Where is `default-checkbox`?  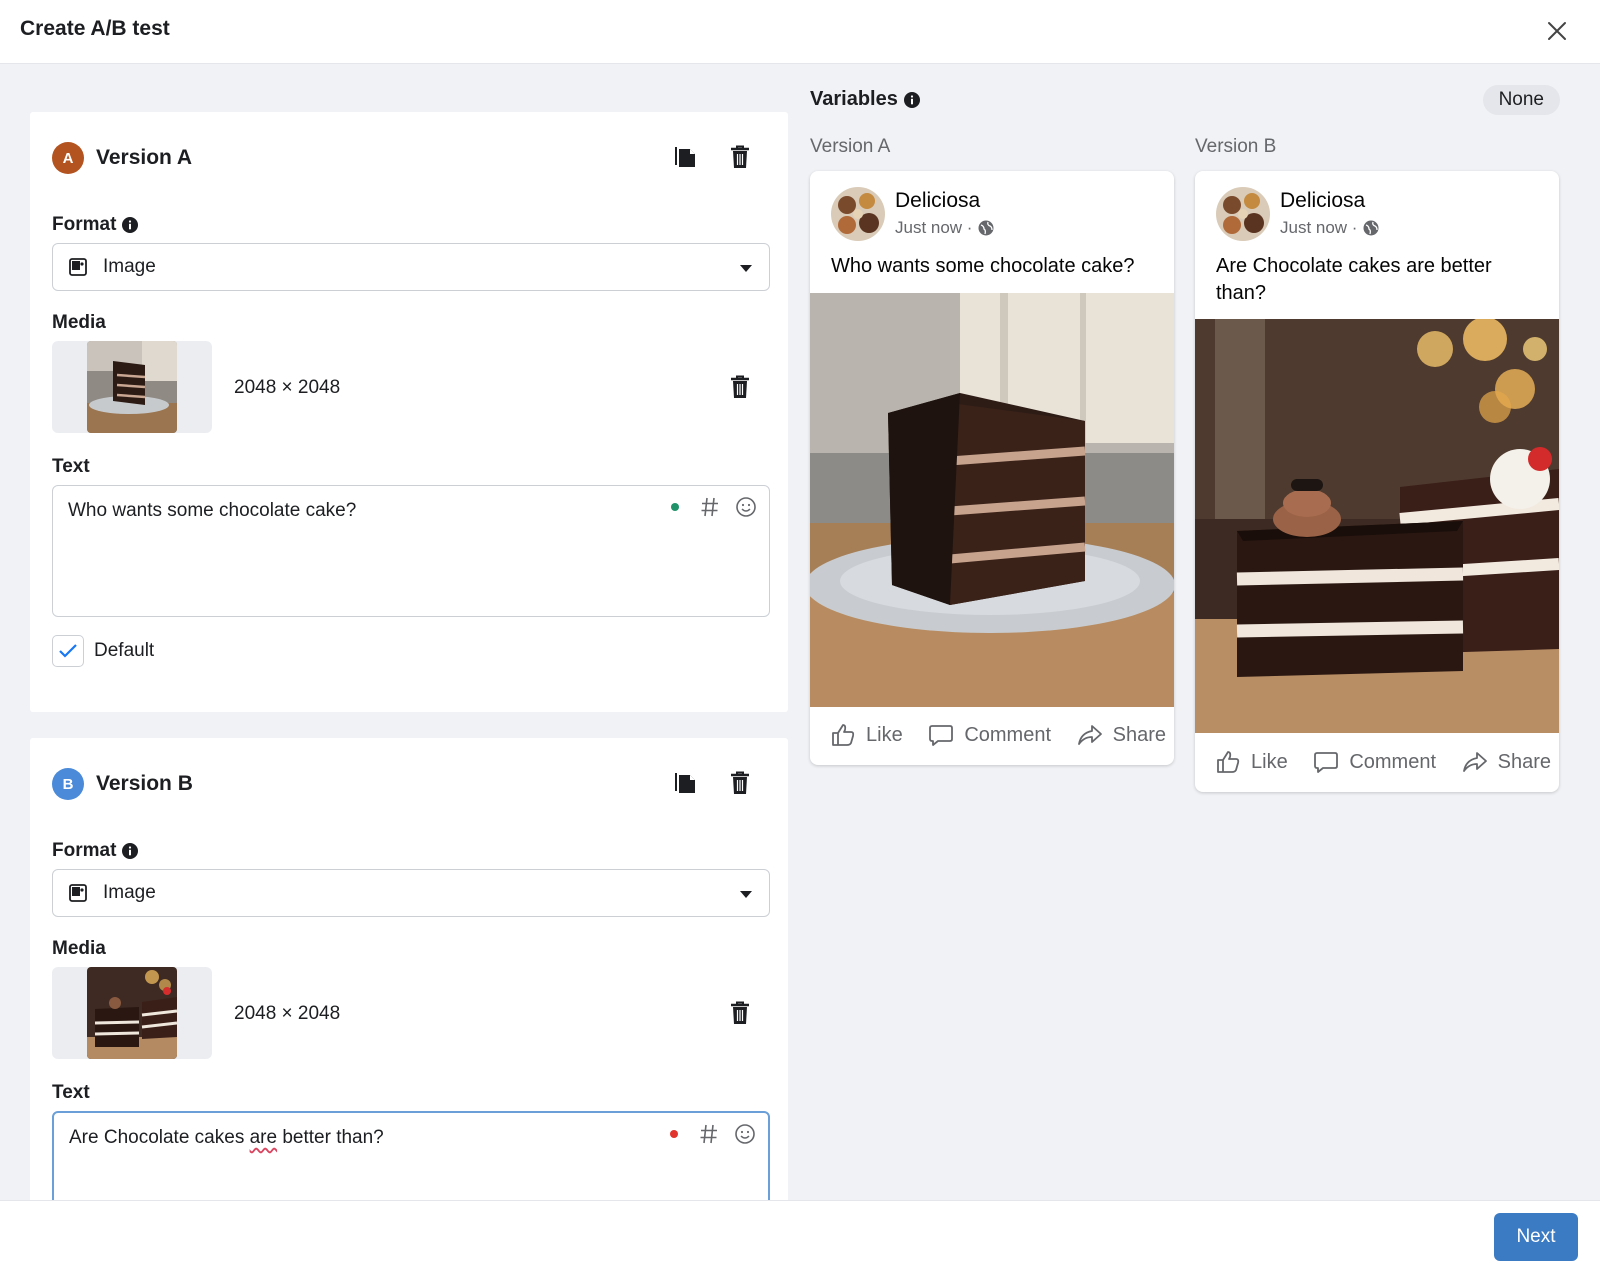 default-checkbox is located at coordinates (68, 651).